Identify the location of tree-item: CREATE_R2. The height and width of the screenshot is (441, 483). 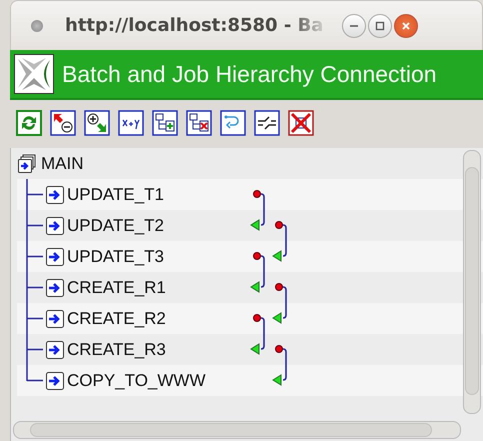
(116, 318).